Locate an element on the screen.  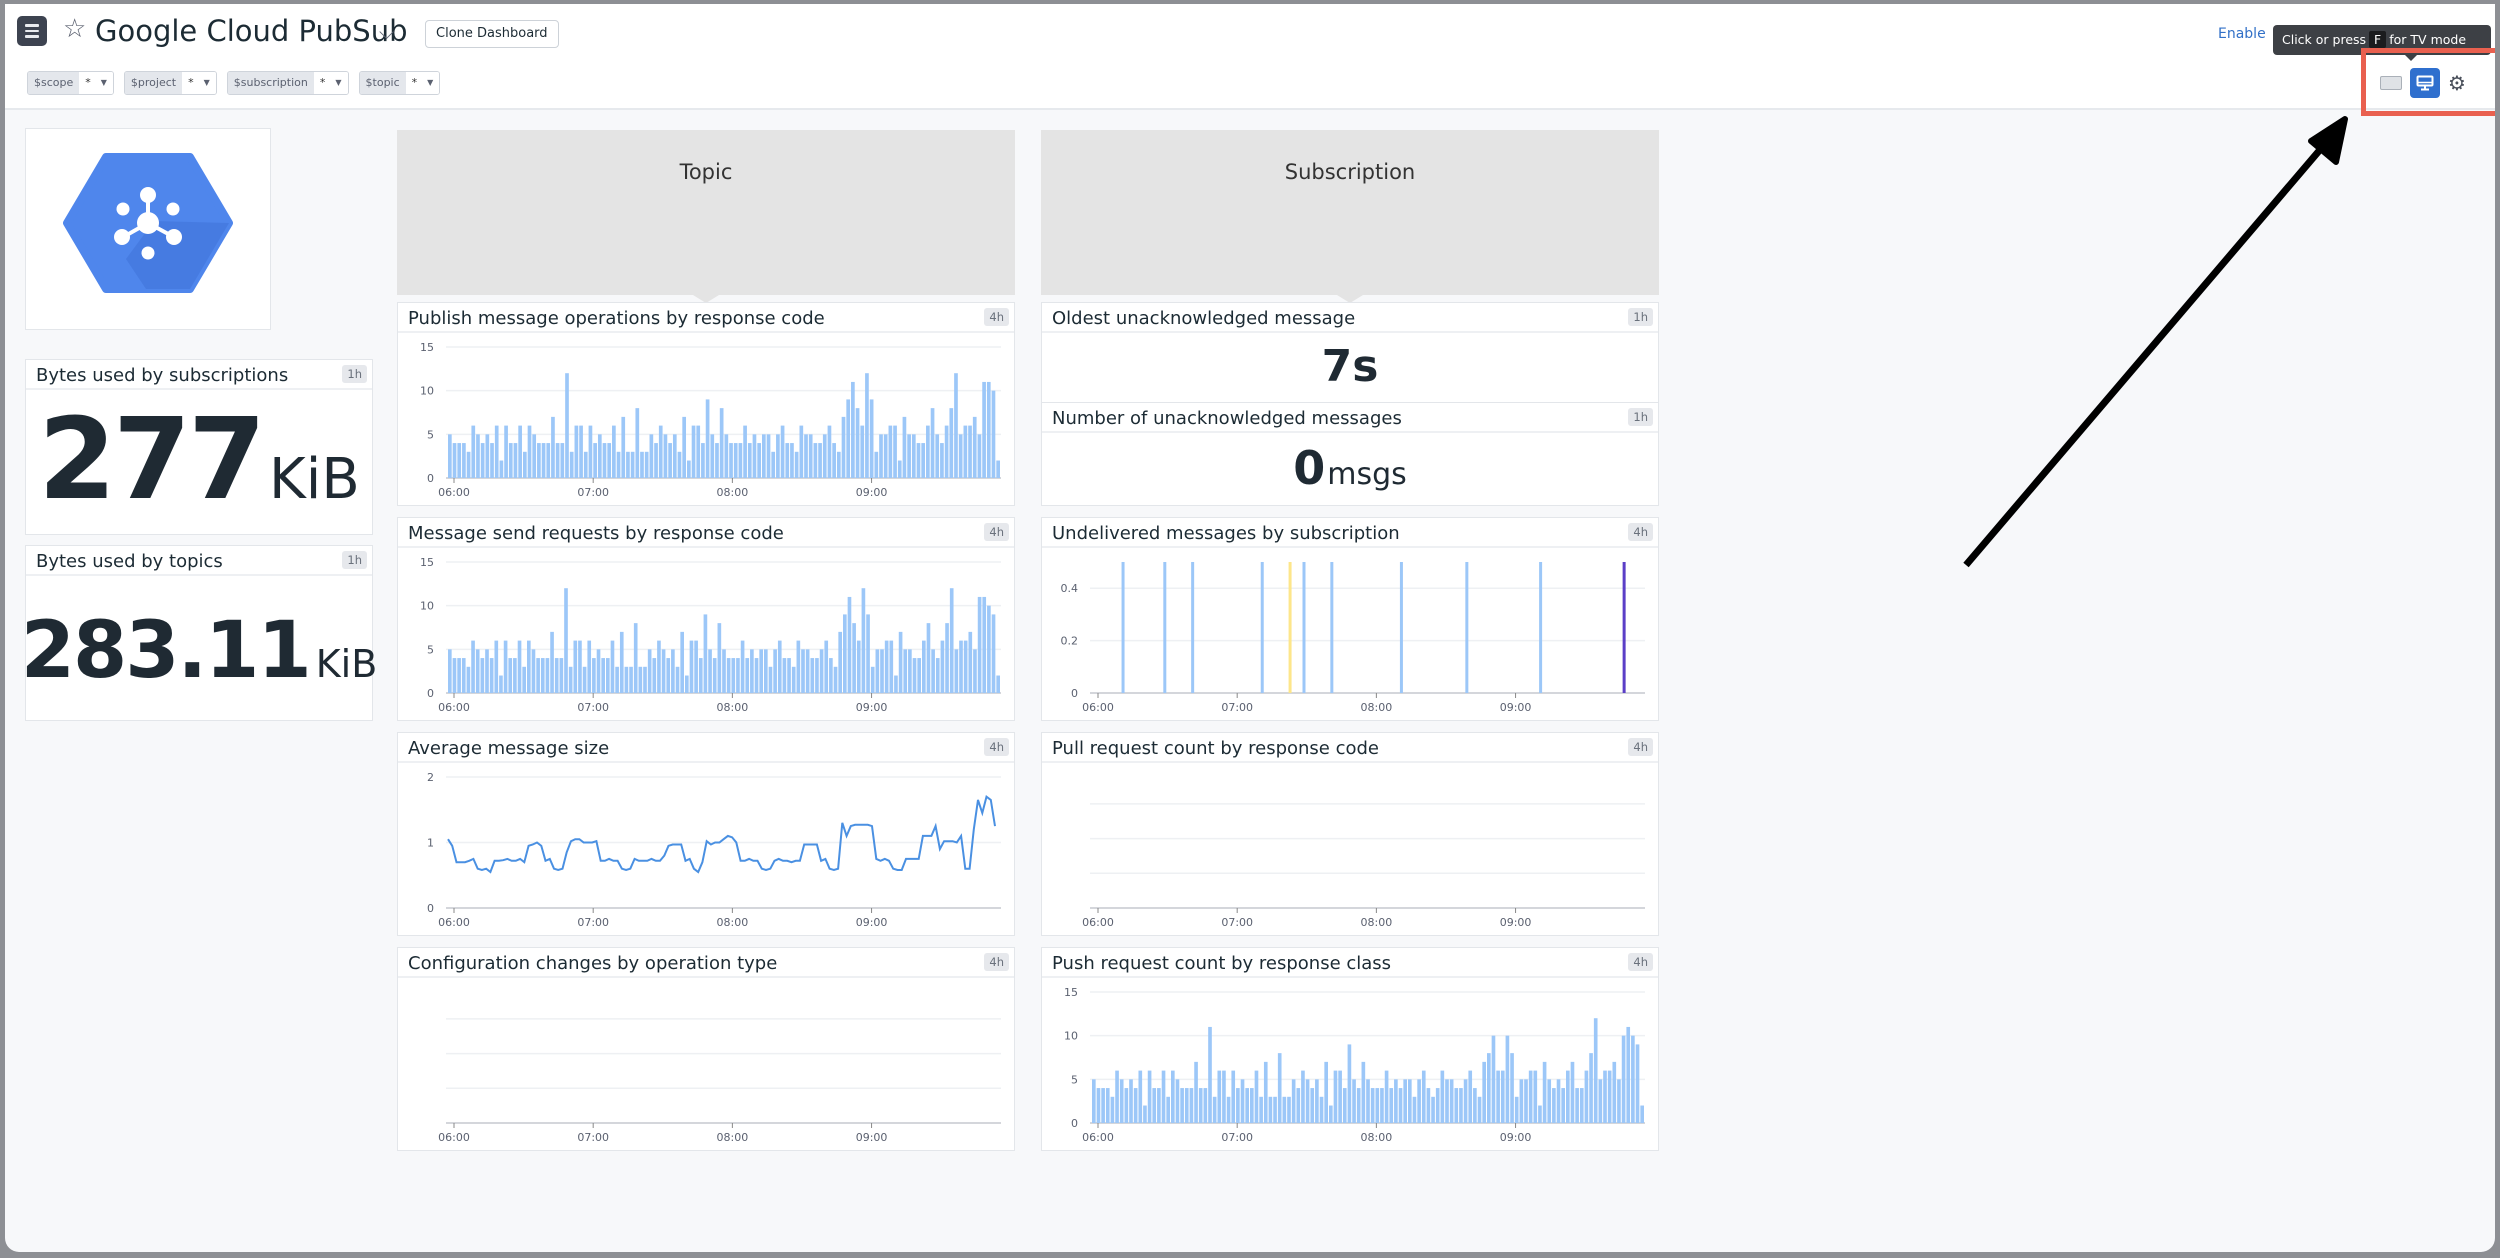
variable-subscription: $subscription * ▼ is located at coordinates (287, 83).